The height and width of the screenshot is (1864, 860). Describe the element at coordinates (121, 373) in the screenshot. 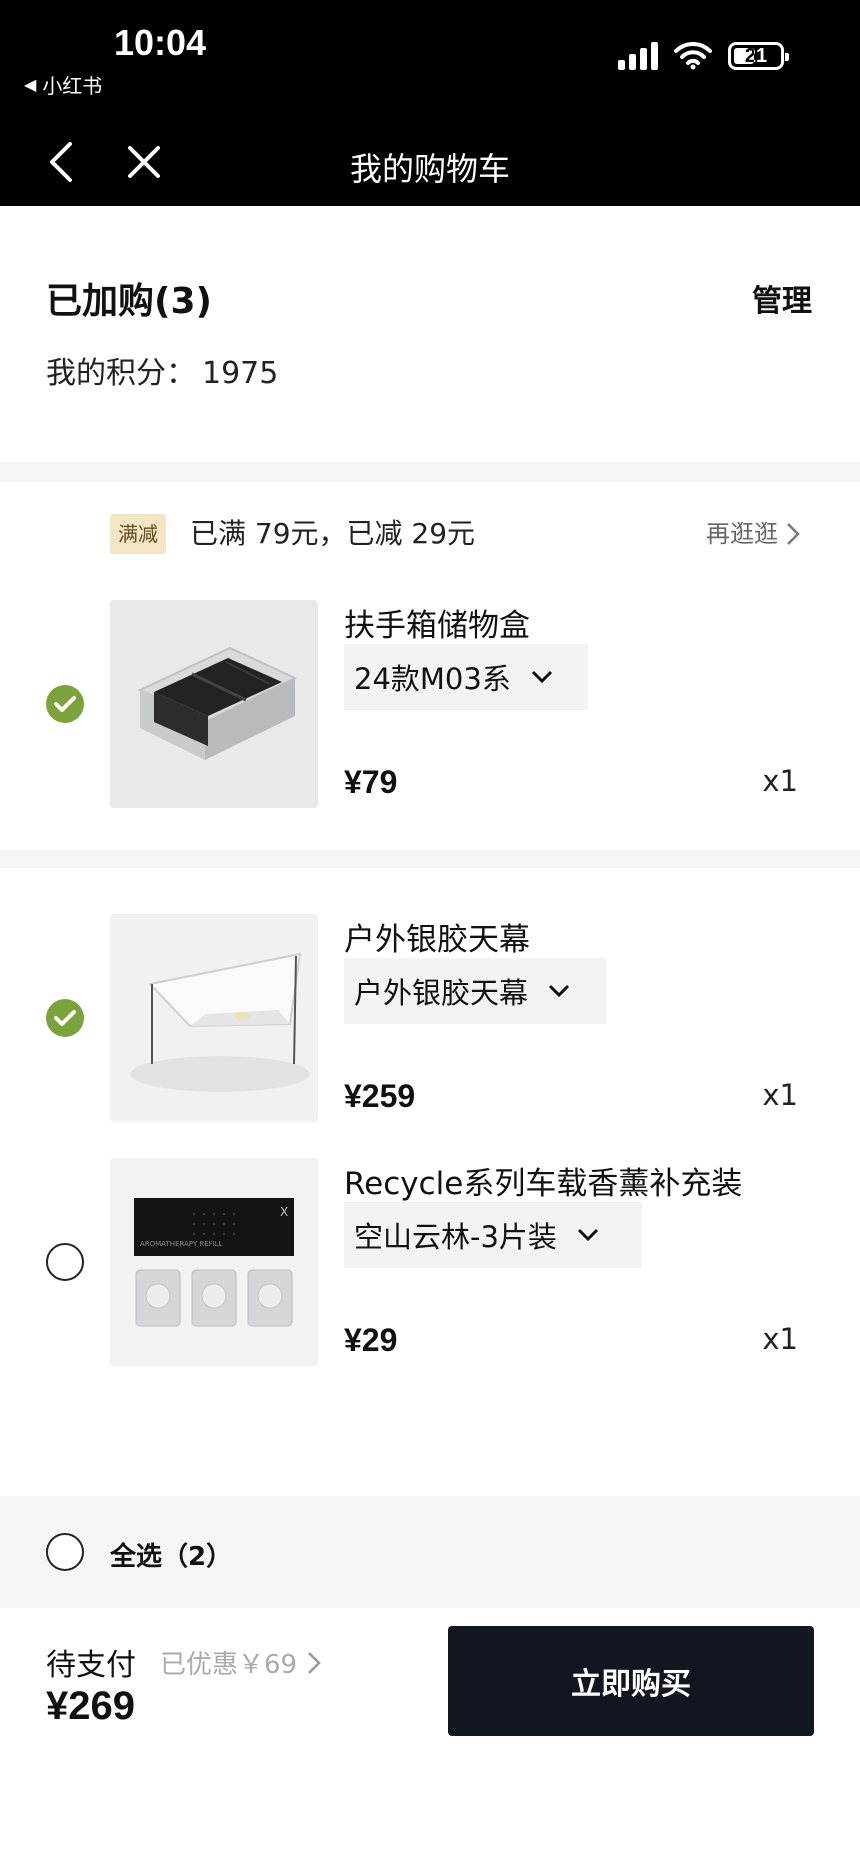

I see `points-label: 我的积分：` at that location.